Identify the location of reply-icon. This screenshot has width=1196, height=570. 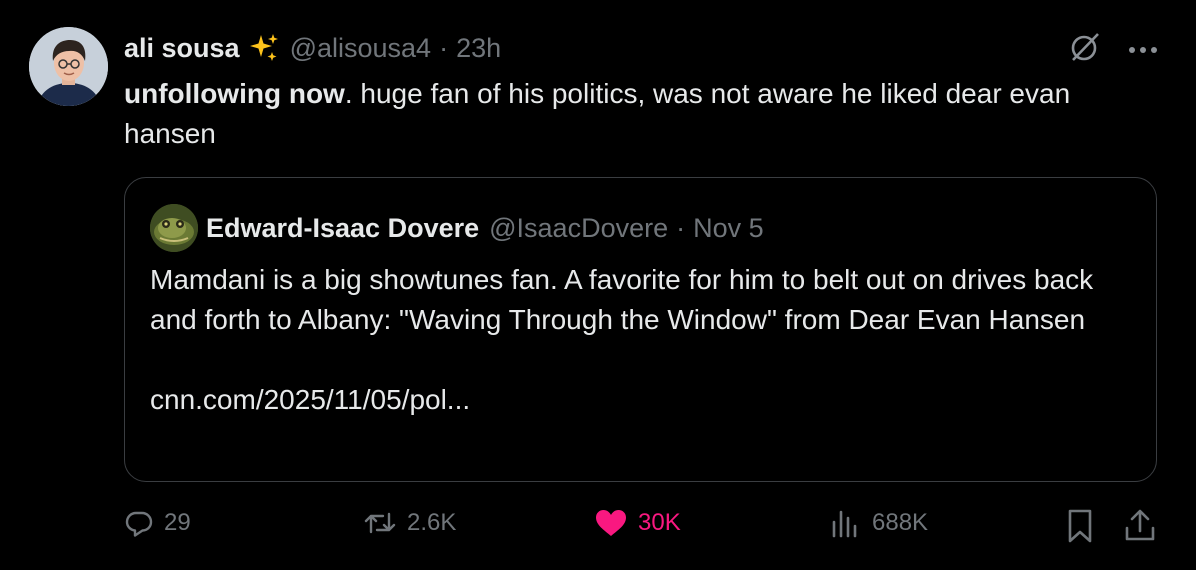
(139, 524).